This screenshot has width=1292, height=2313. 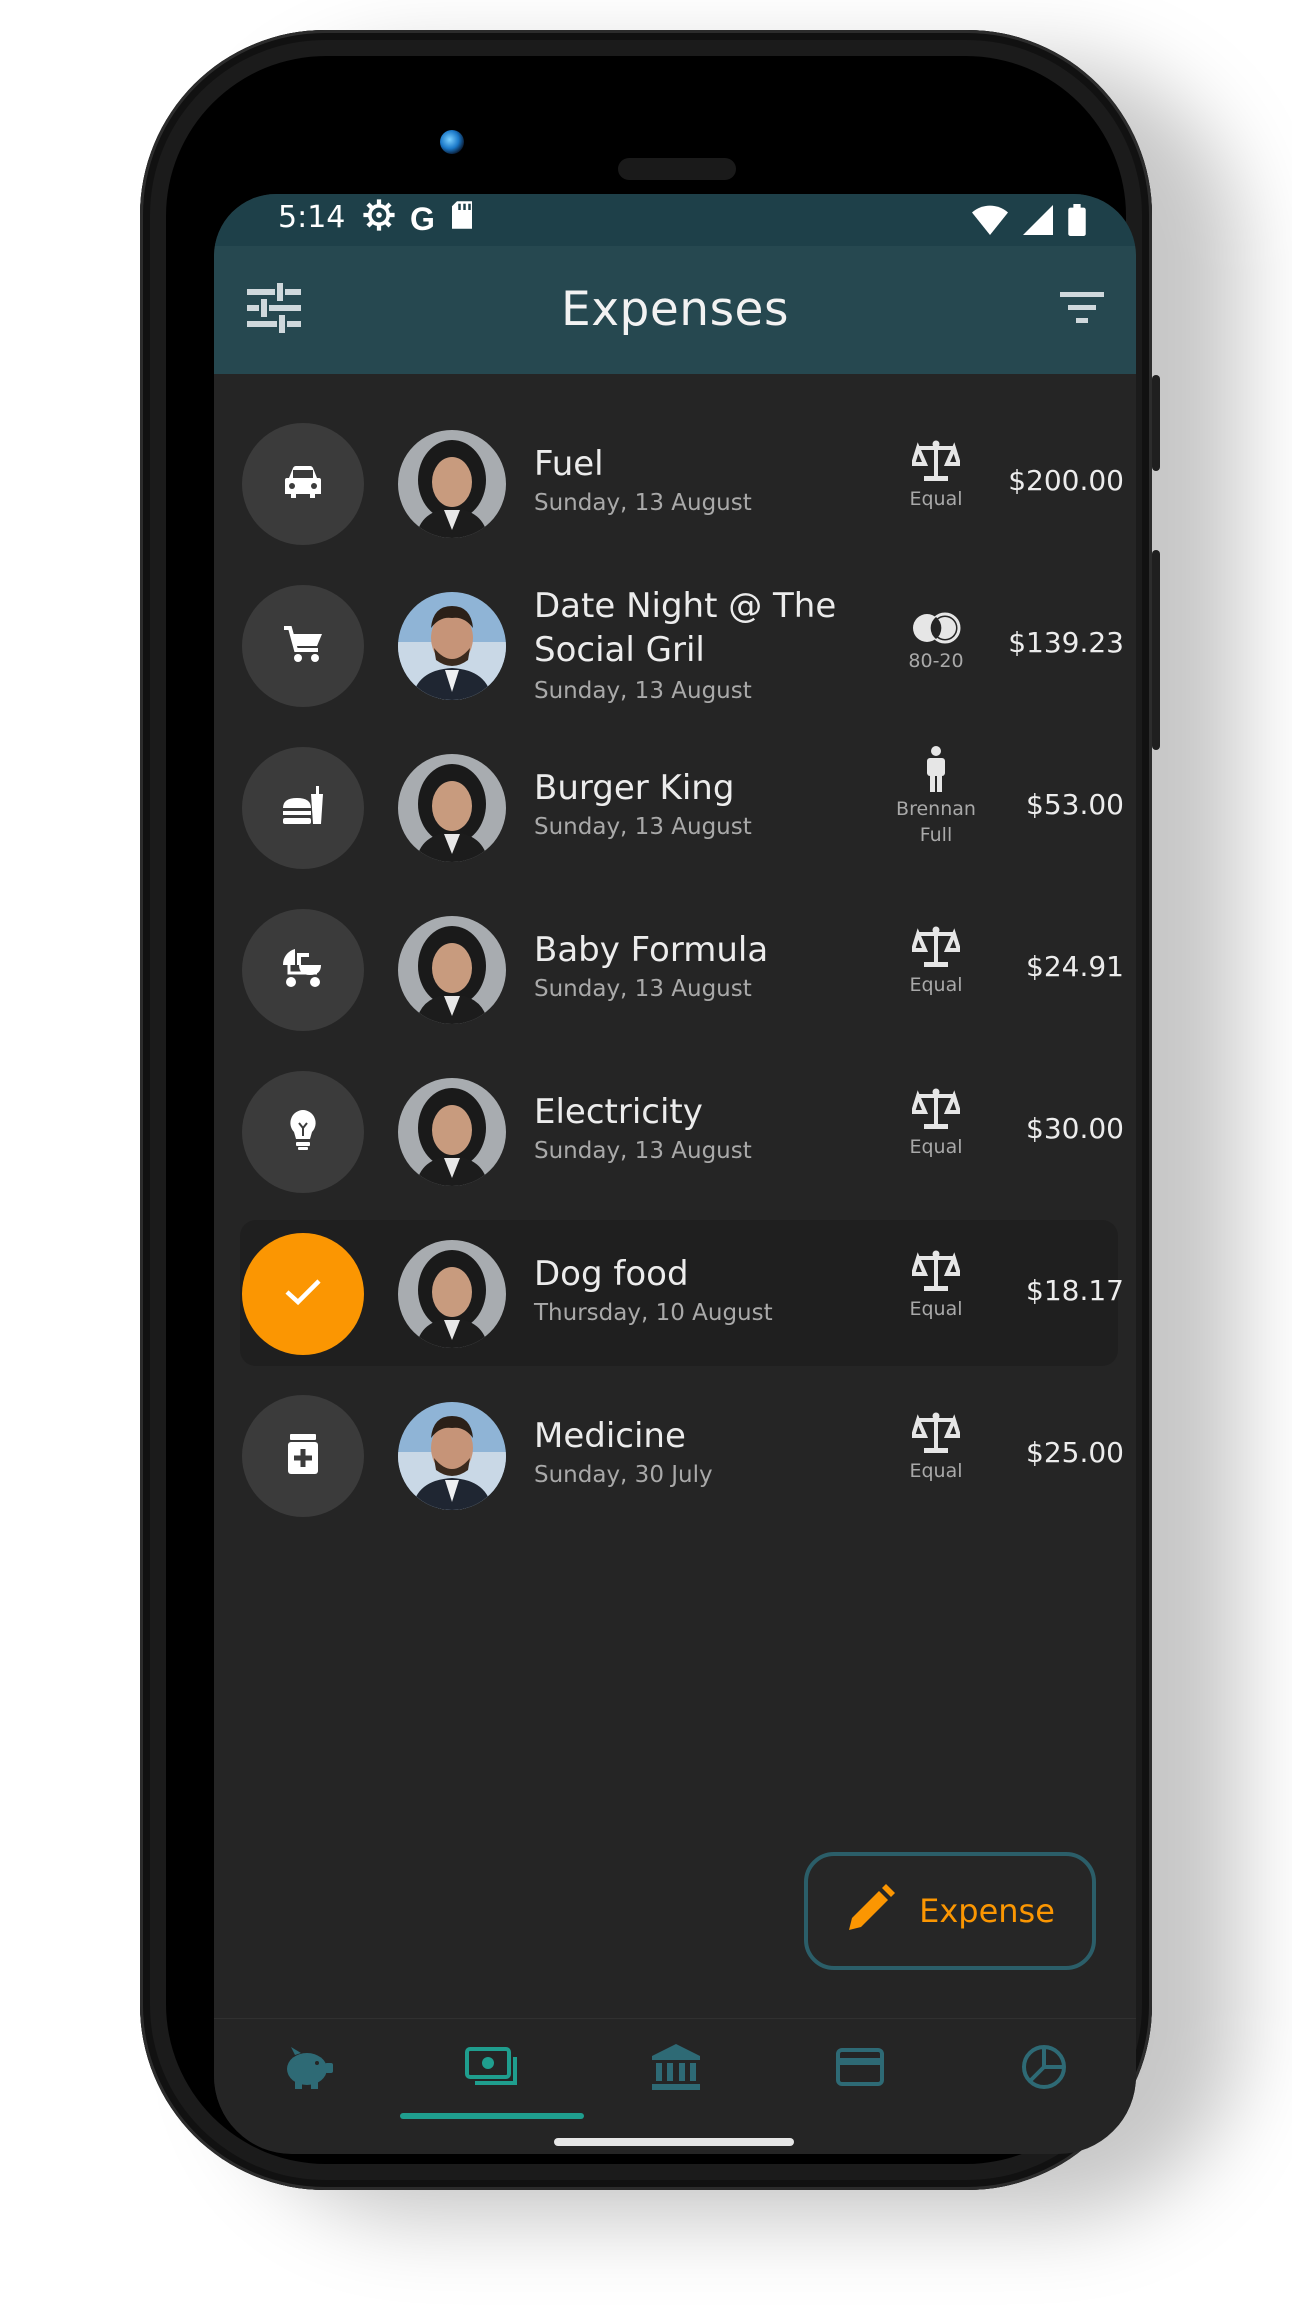 I want to click on fastfood-icon, so click(x=303, y=808).